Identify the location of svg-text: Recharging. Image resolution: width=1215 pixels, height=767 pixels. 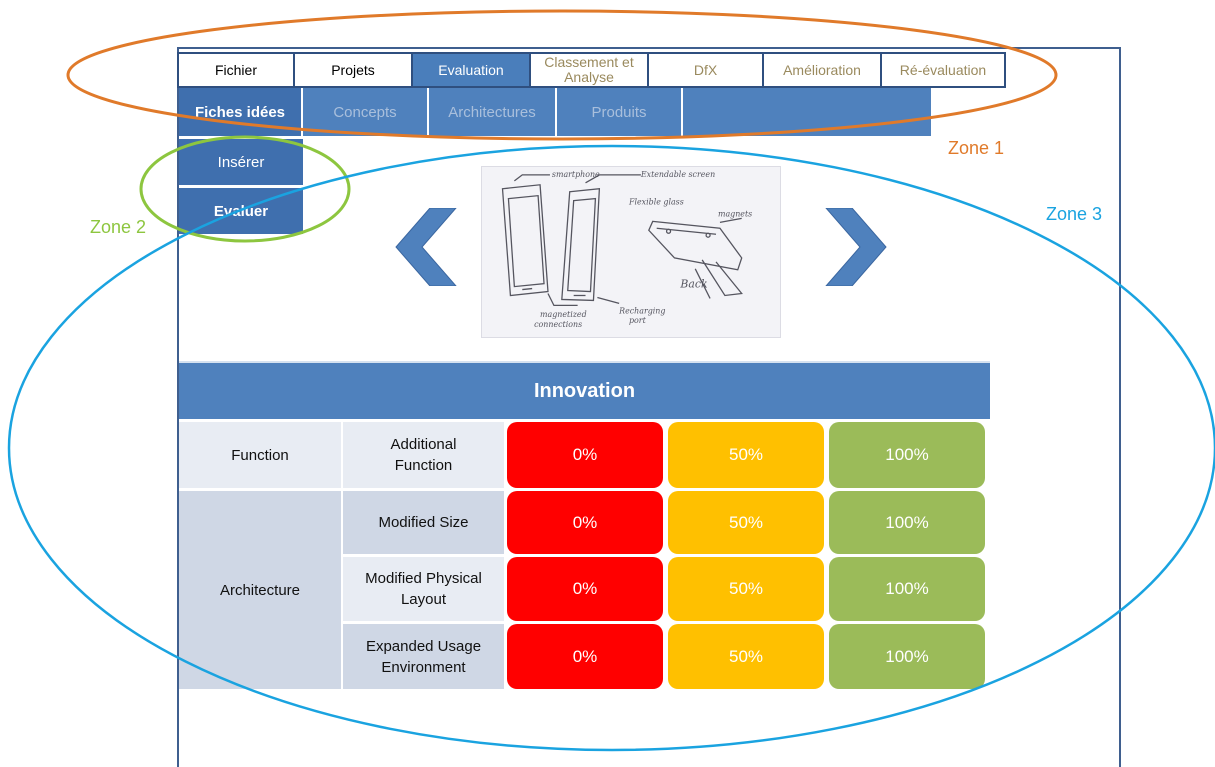
(641, 310).